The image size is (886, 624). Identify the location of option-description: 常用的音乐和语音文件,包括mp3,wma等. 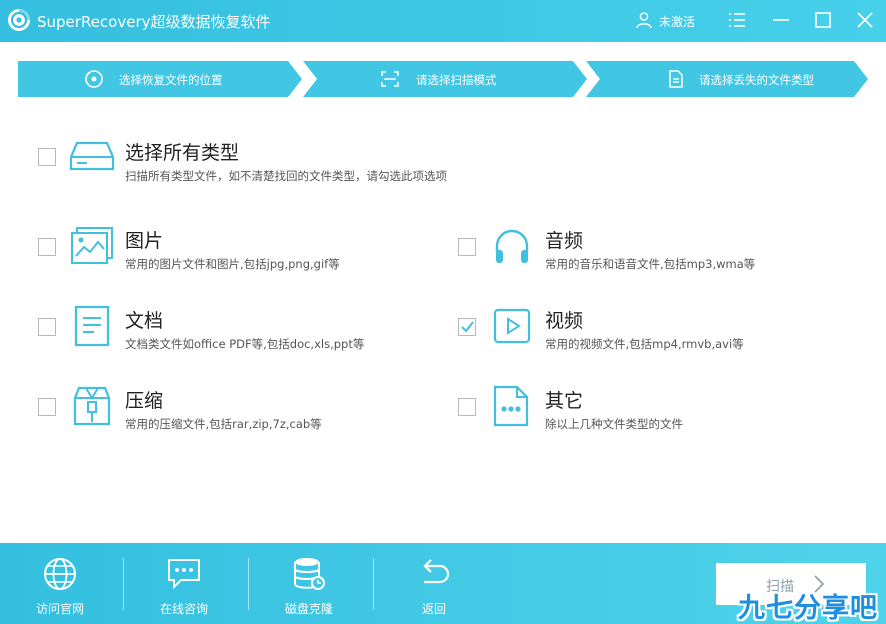
(650, 264).